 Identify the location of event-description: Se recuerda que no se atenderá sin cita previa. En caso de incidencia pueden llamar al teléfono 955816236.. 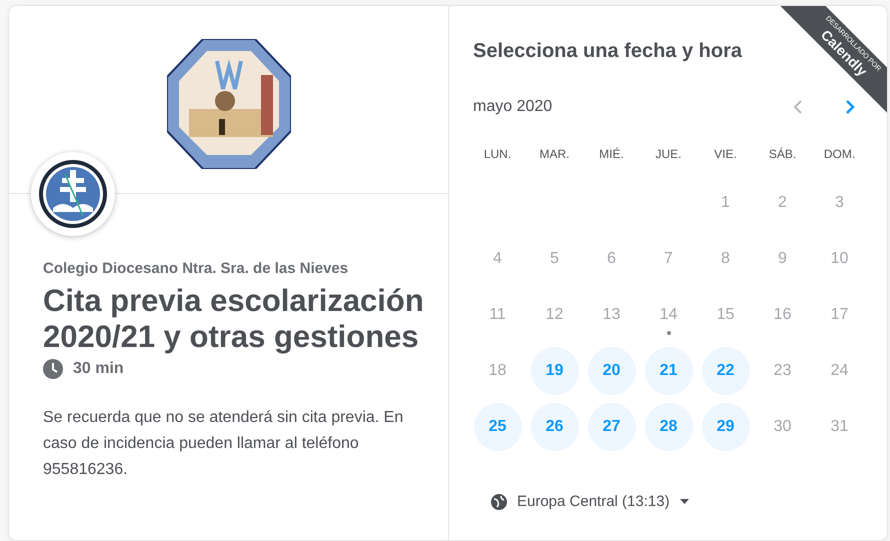
(223, 444).